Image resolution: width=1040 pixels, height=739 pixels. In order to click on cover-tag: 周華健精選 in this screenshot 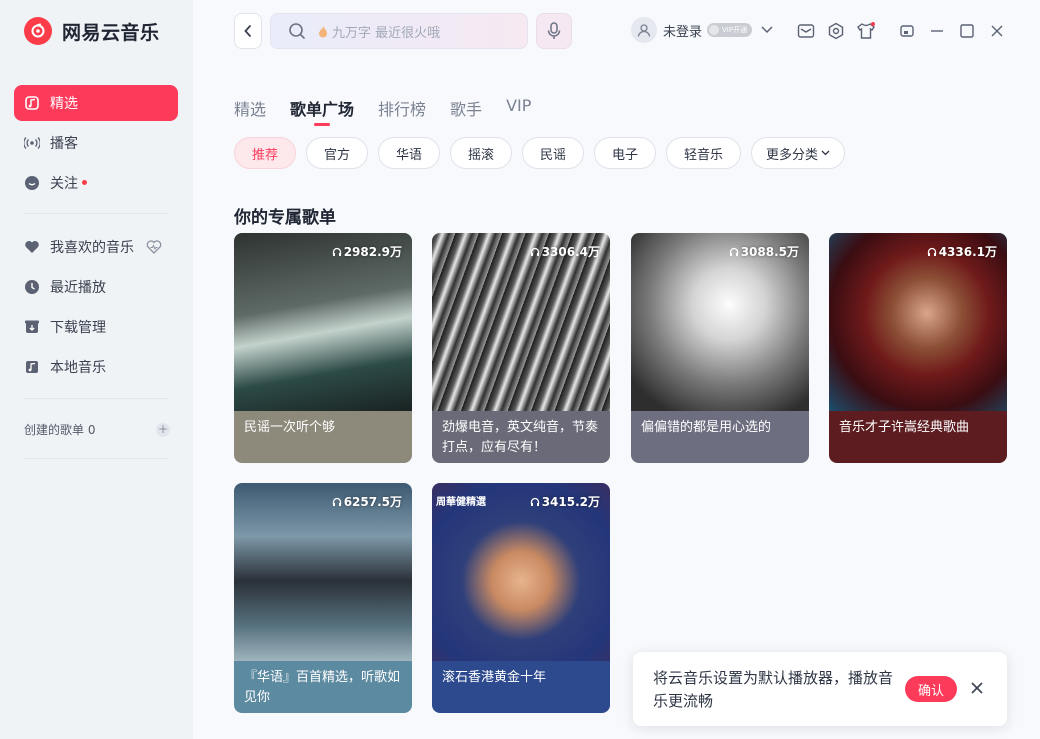, I will do `click(461, 502)`.